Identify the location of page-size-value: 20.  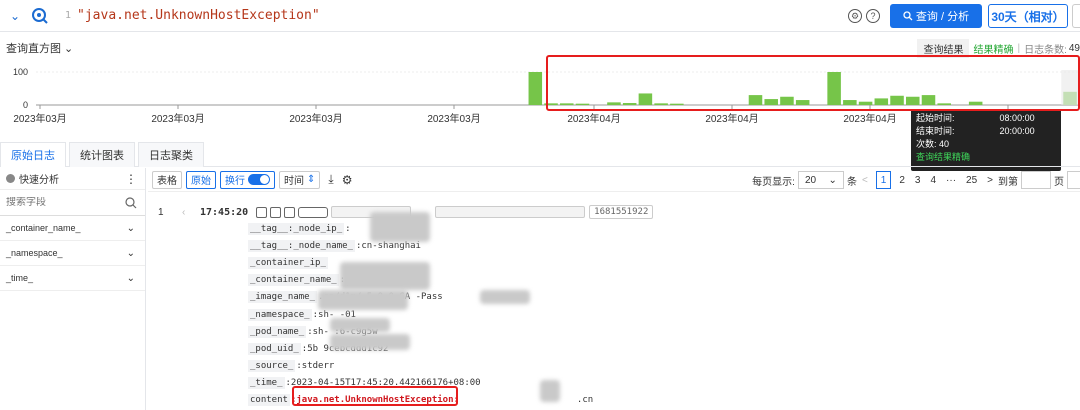
(810, 180).